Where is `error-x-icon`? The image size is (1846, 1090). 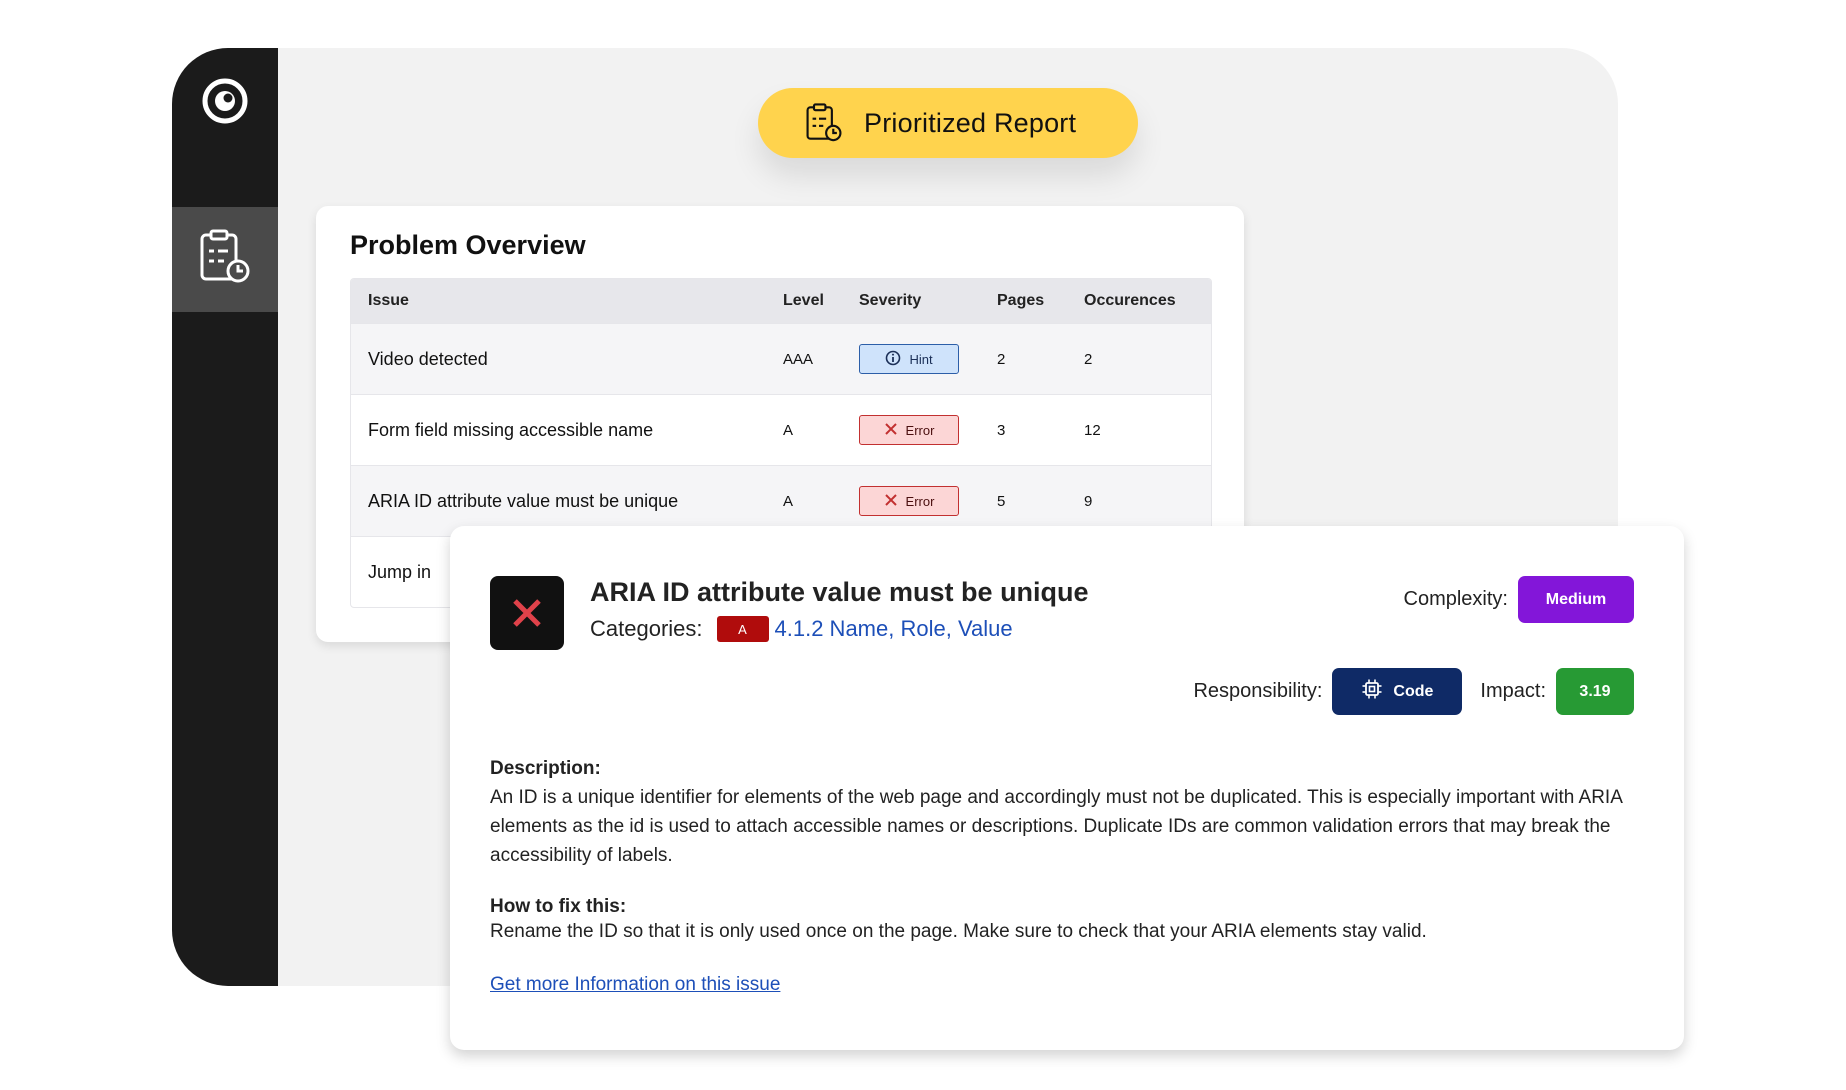
error-x-icon is located at coordinates (527, 613).